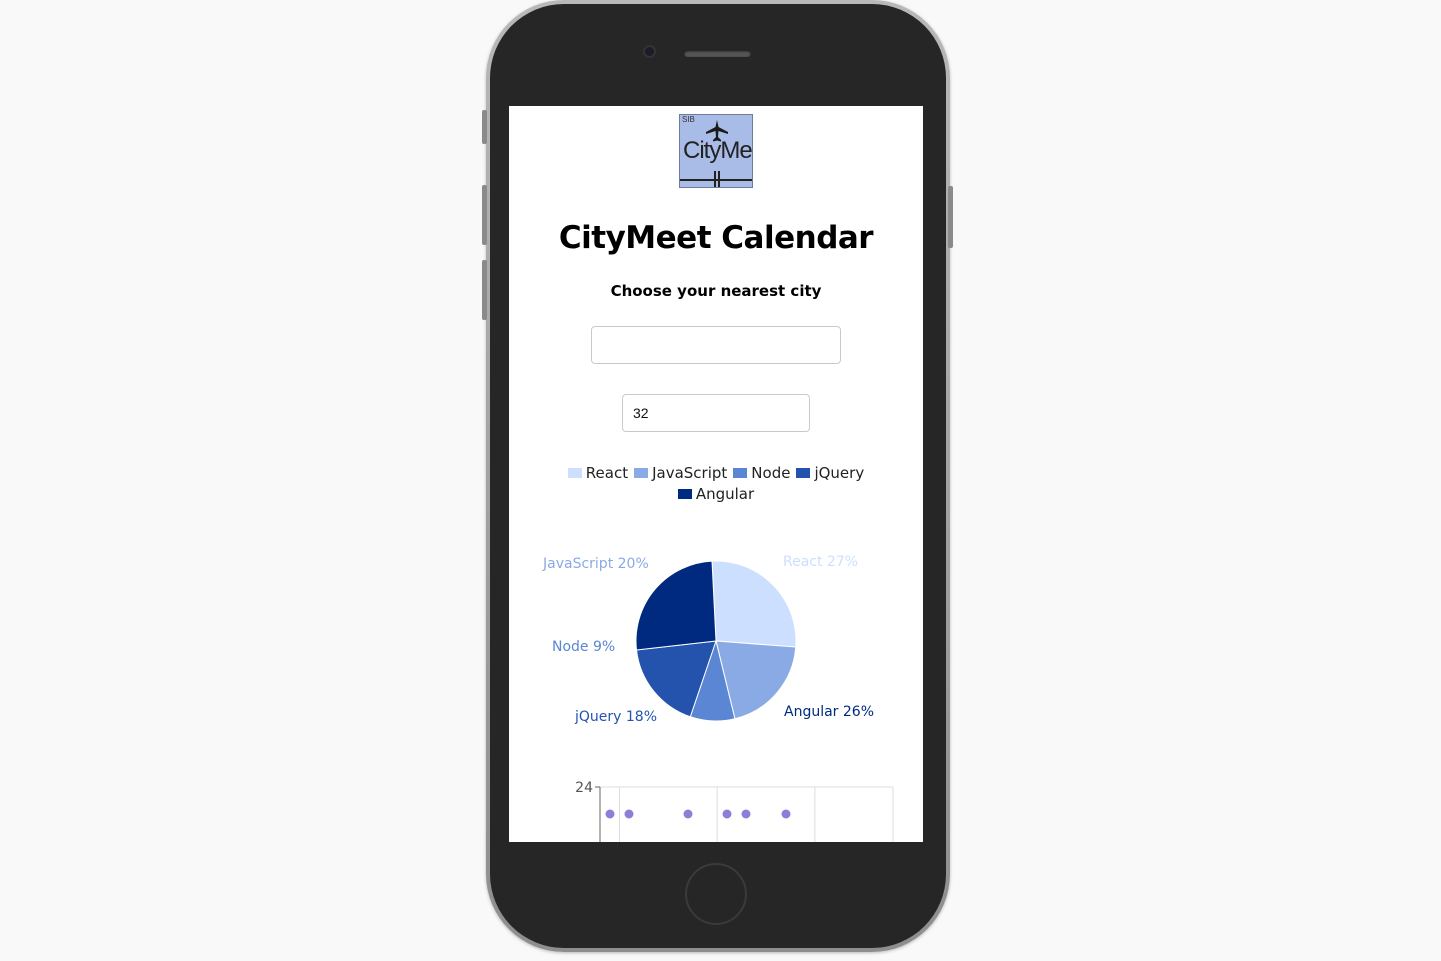  I want to click on pie-slice-angular, so click(676, 605).